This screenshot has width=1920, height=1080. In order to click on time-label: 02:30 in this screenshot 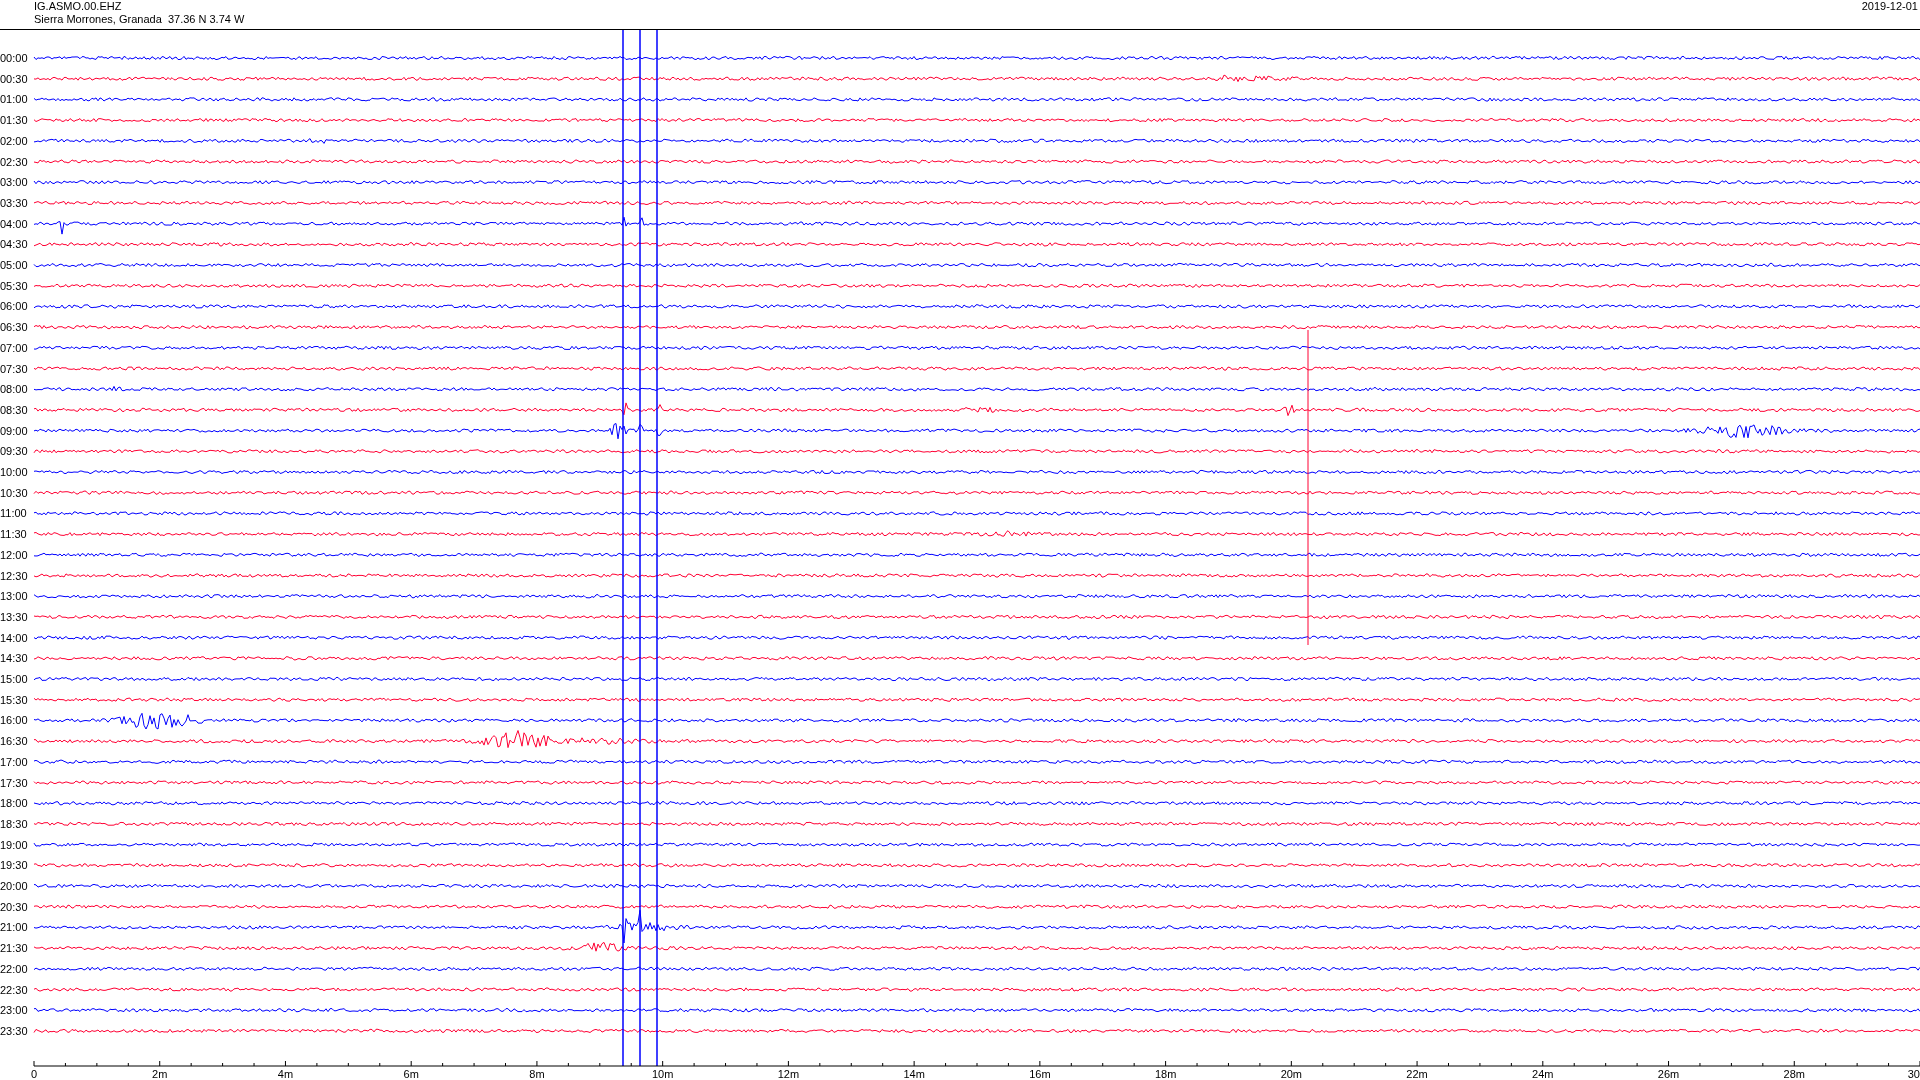, I will do `click(14, 161)`.